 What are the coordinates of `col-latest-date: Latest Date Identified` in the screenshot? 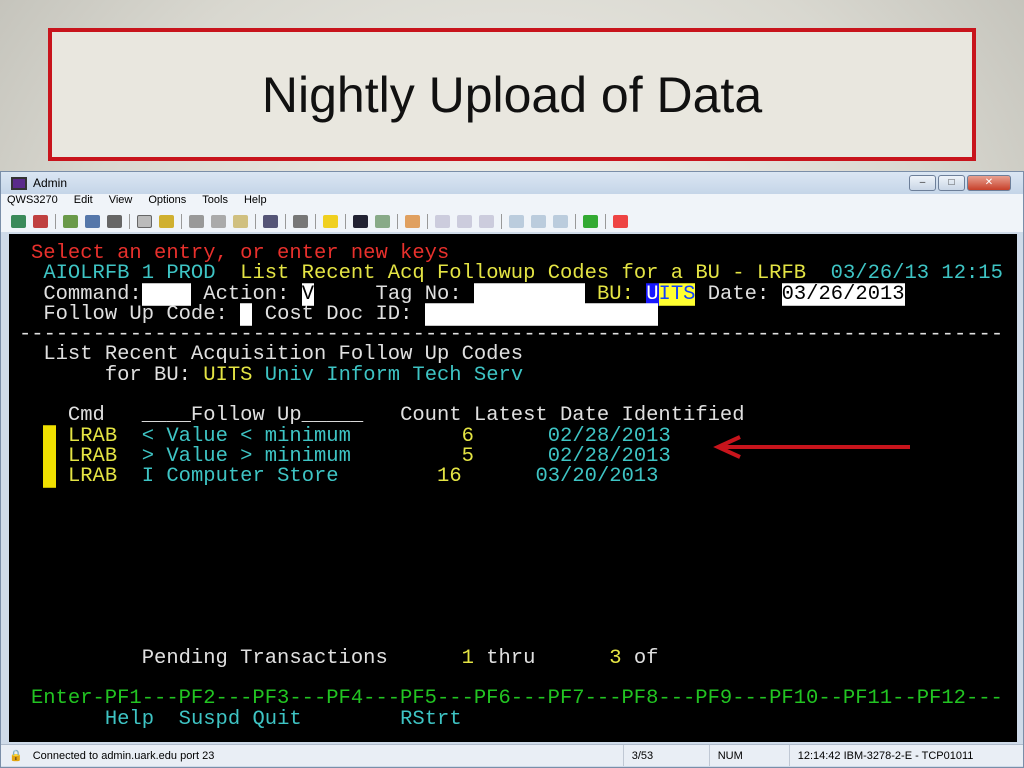 It's located at (609, 415).